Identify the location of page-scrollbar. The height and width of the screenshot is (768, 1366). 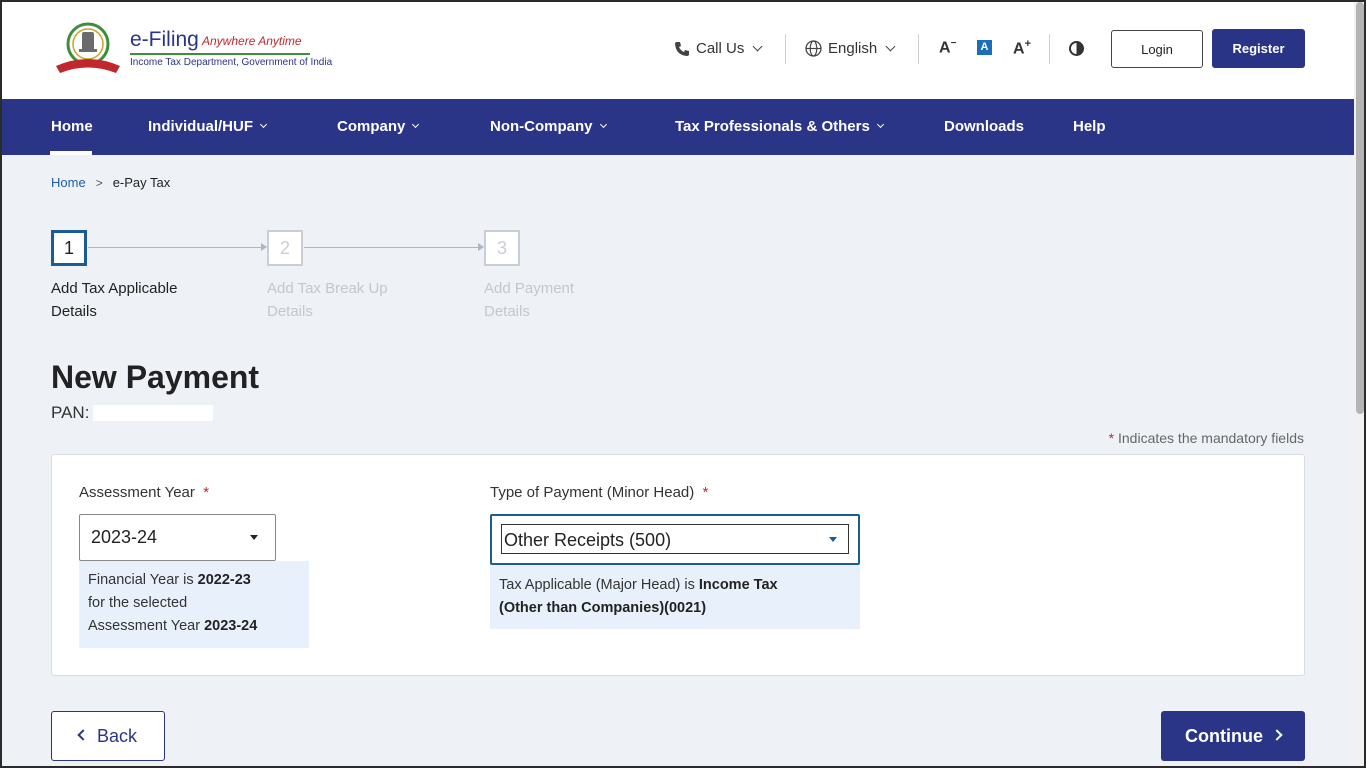
(1360, 384).